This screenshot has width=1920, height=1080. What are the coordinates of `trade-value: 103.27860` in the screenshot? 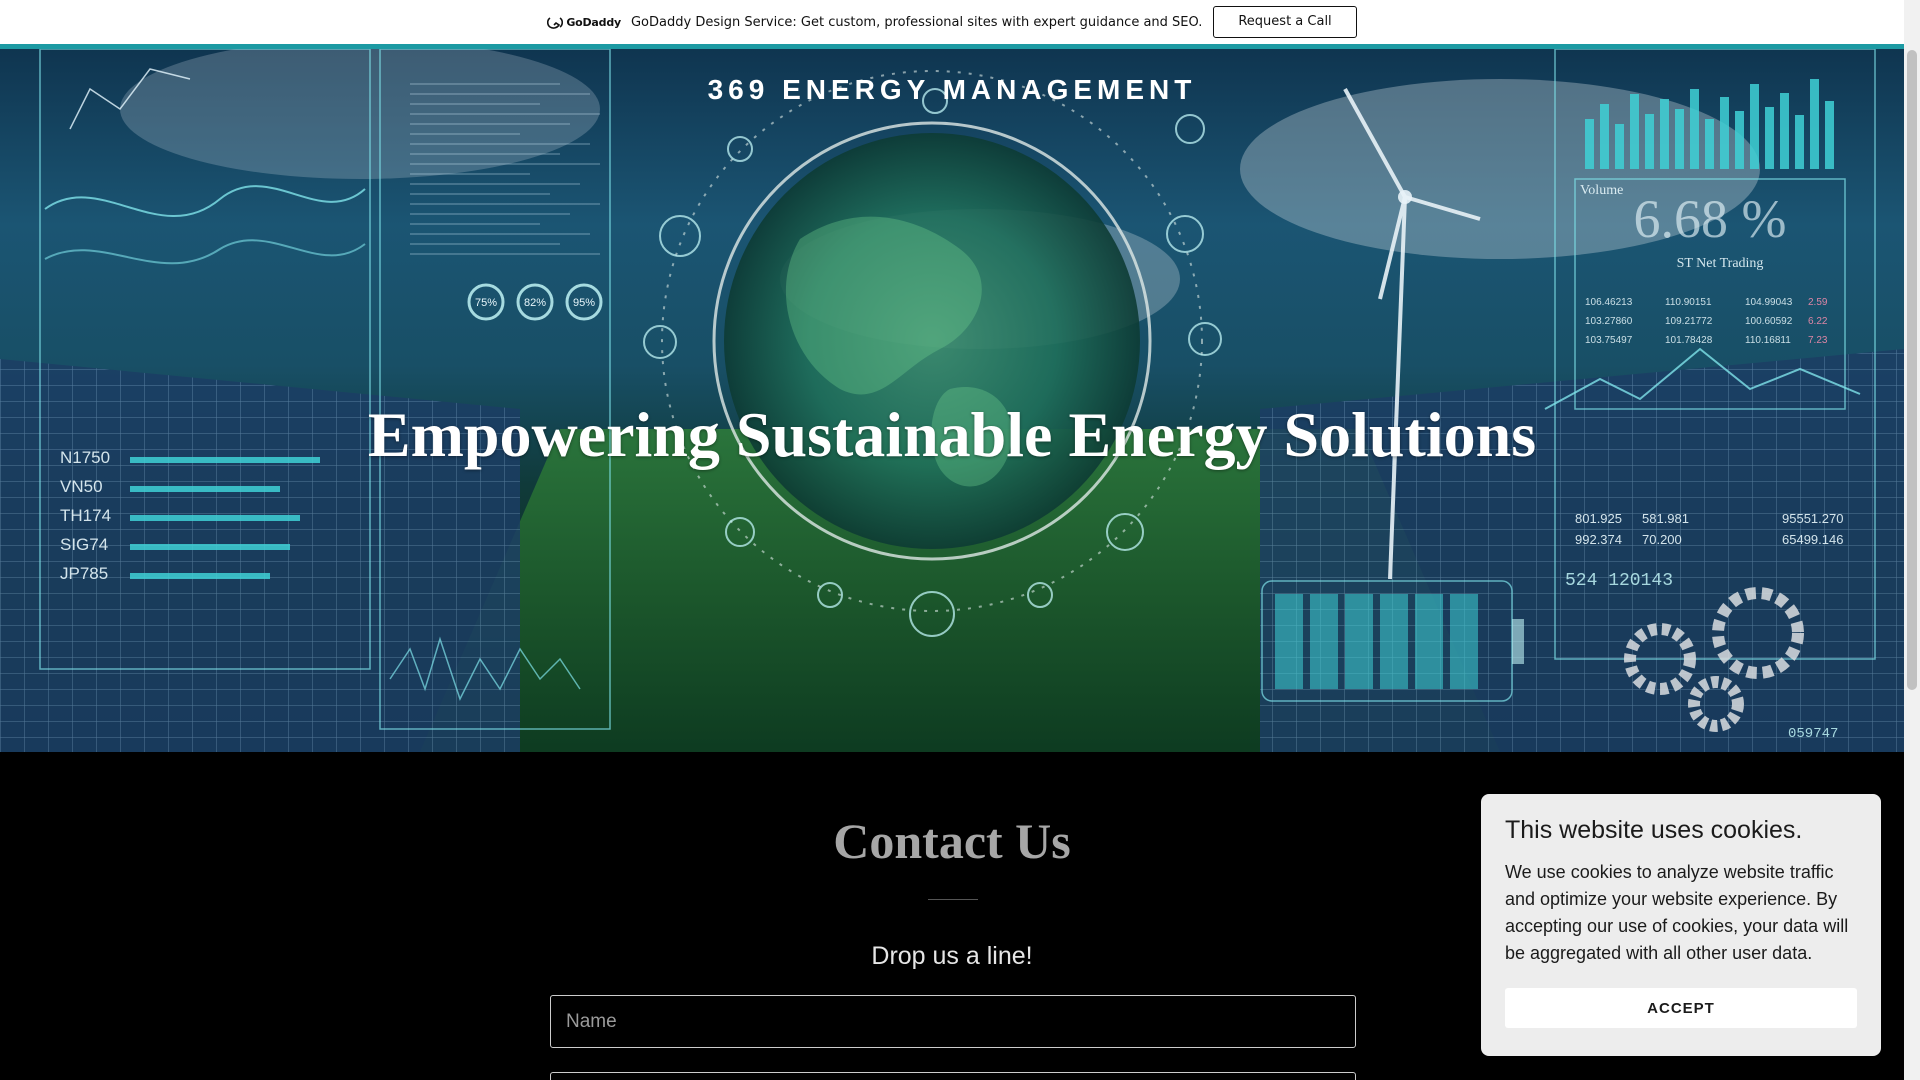 It's located at (1609, 321).